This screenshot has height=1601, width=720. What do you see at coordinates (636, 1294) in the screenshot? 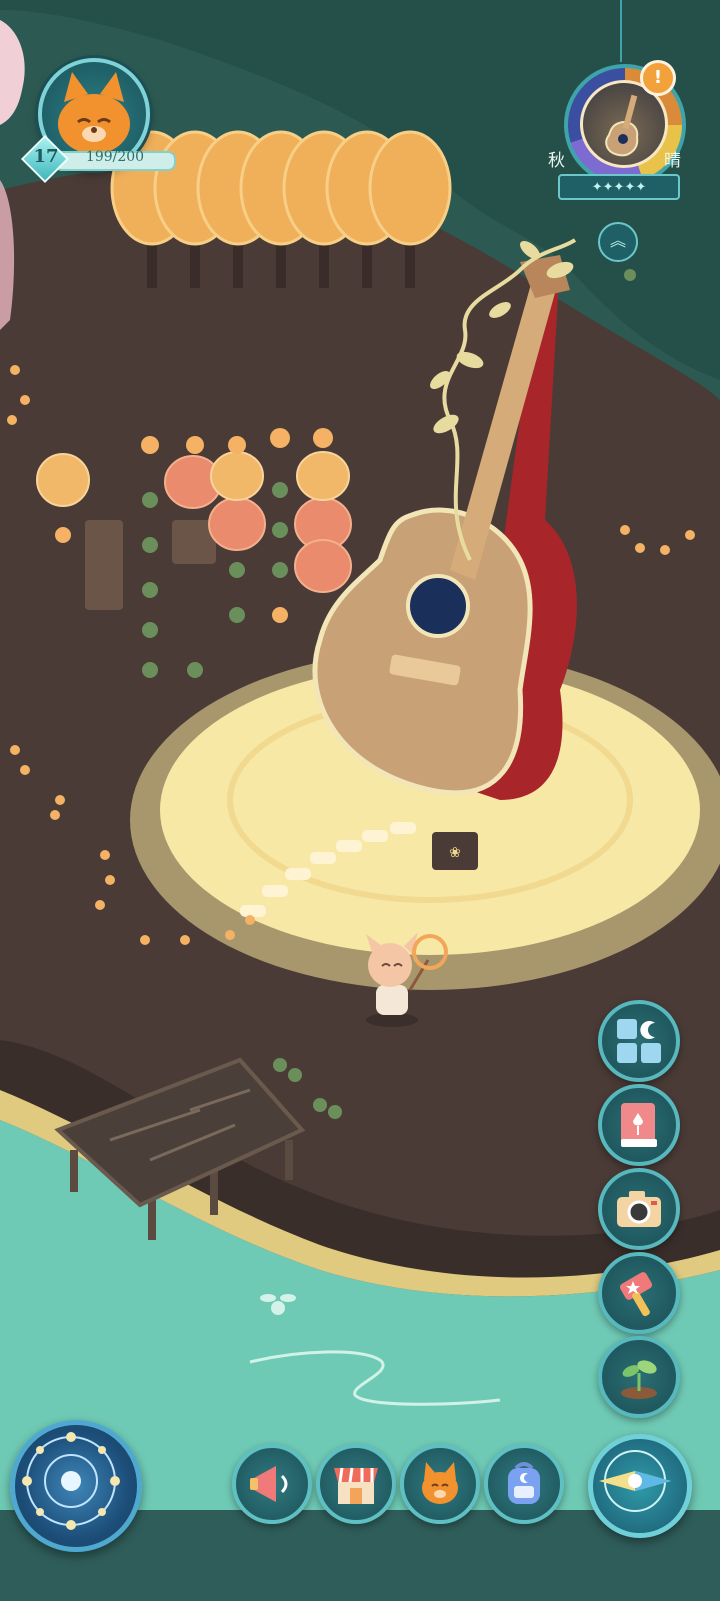
I see `hammer-star-icon` at bounding box center [636, 1294].